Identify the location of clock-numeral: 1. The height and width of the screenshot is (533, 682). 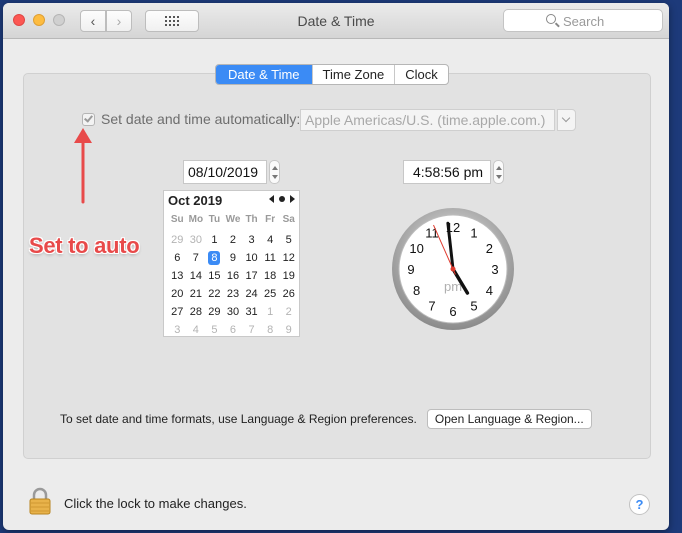
(473, 233).